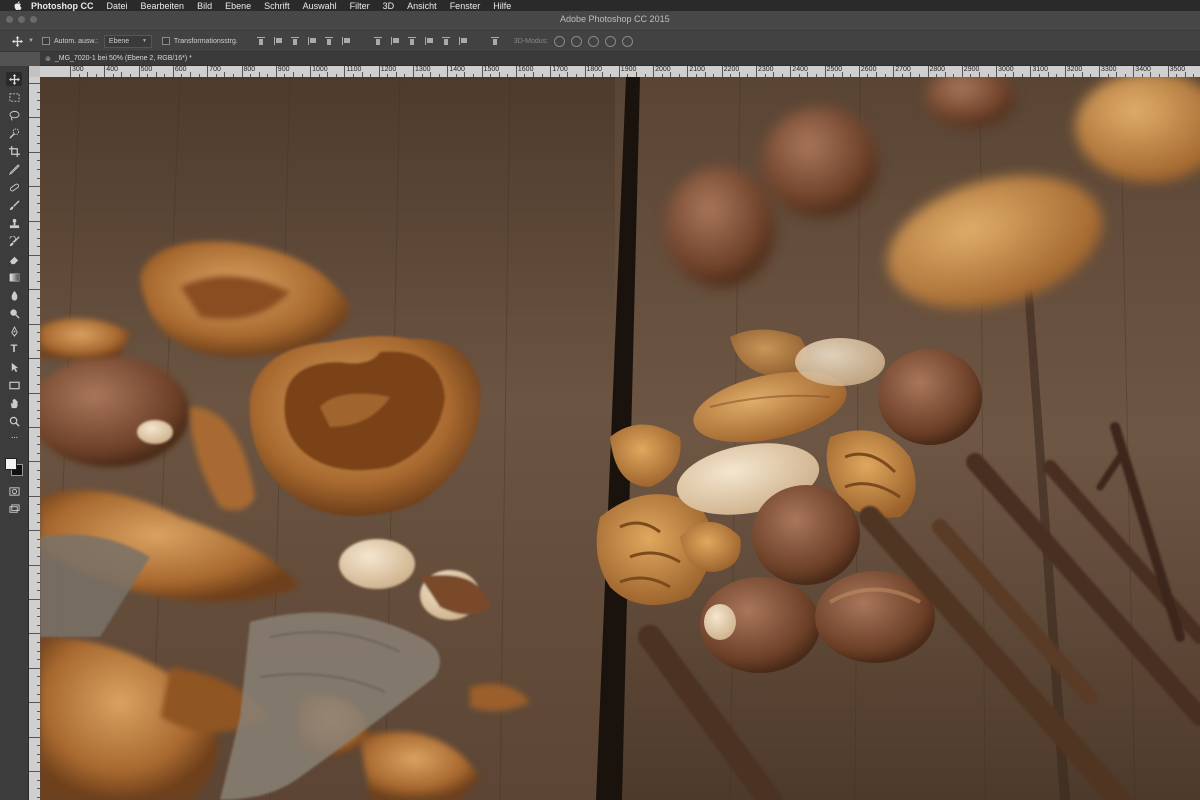  What do you see at coordinates (31, 41) in the screenshot?
I see `chevron-down-icon: ▼` at bounding box center [31, 41].